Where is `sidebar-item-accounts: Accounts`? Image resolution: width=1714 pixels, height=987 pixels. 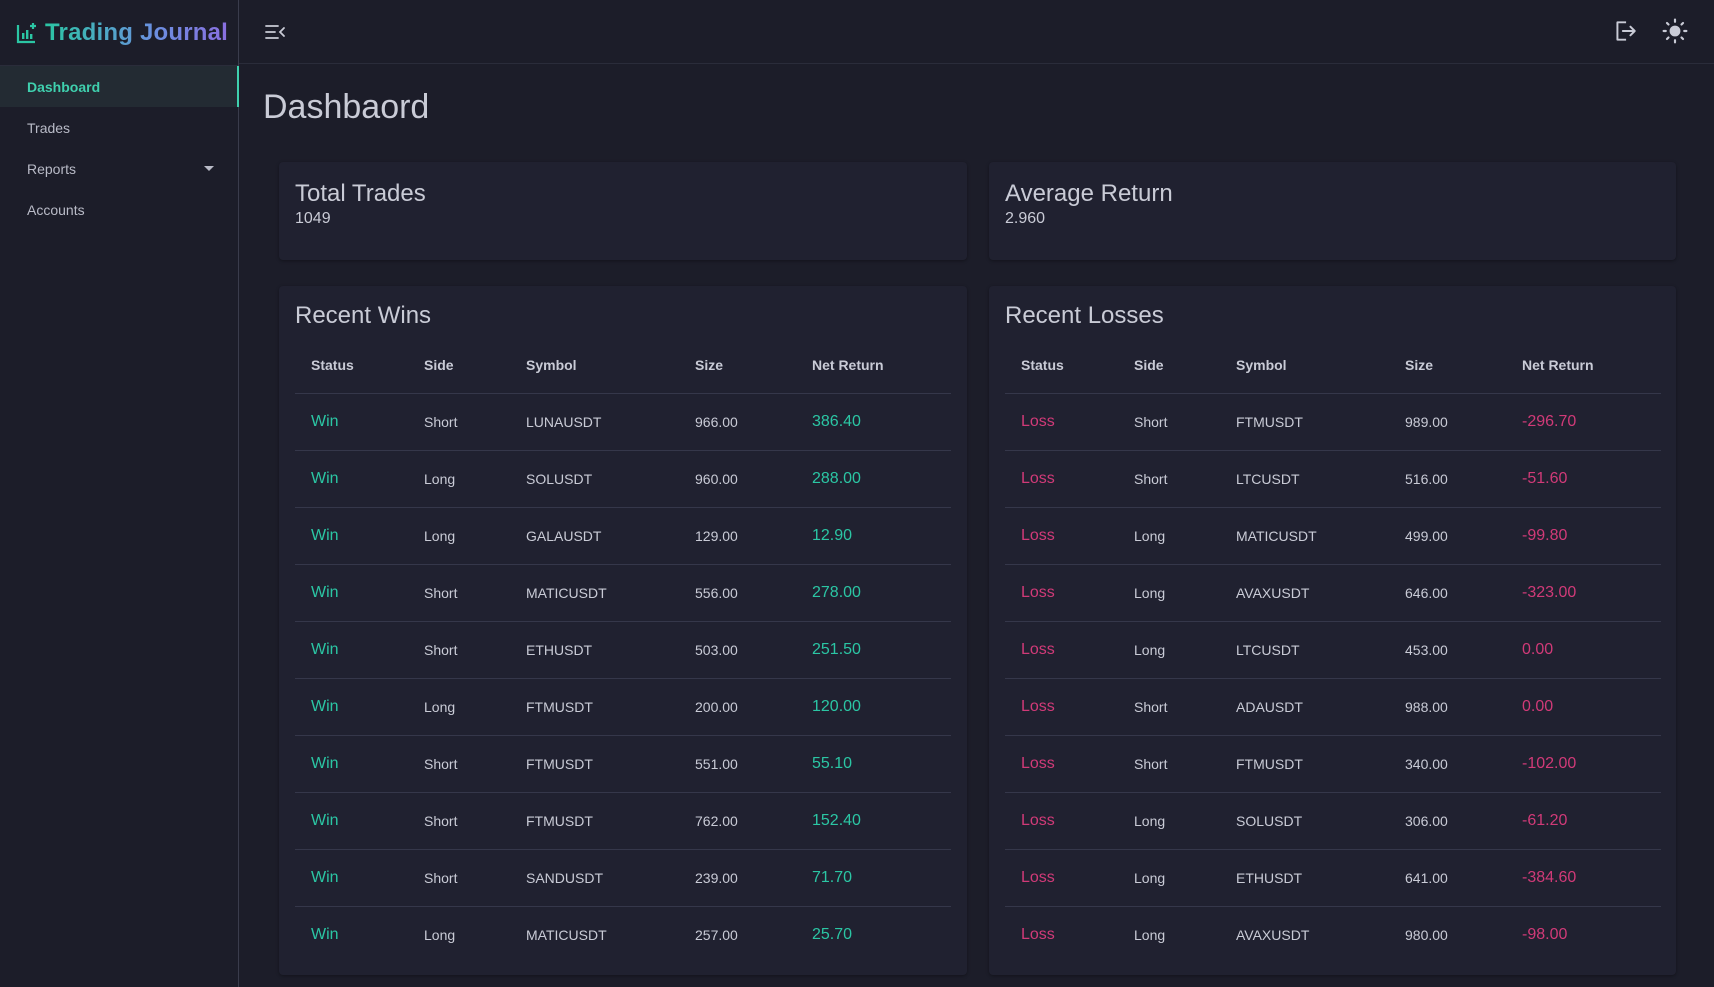
sidebar-item-accounts: Accounts is located at coordinates (119, 209).